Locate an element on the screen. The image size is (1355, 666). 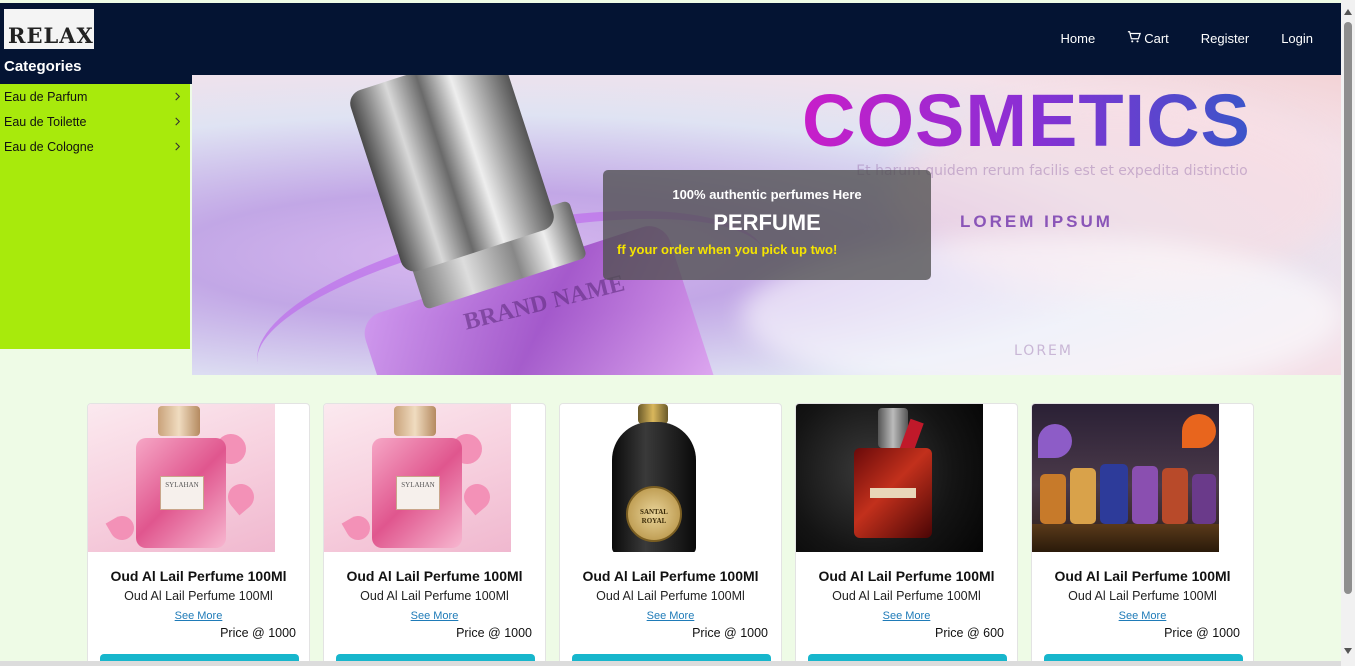
nav-cart-link: Cart is located at coordinates (1148, 38).